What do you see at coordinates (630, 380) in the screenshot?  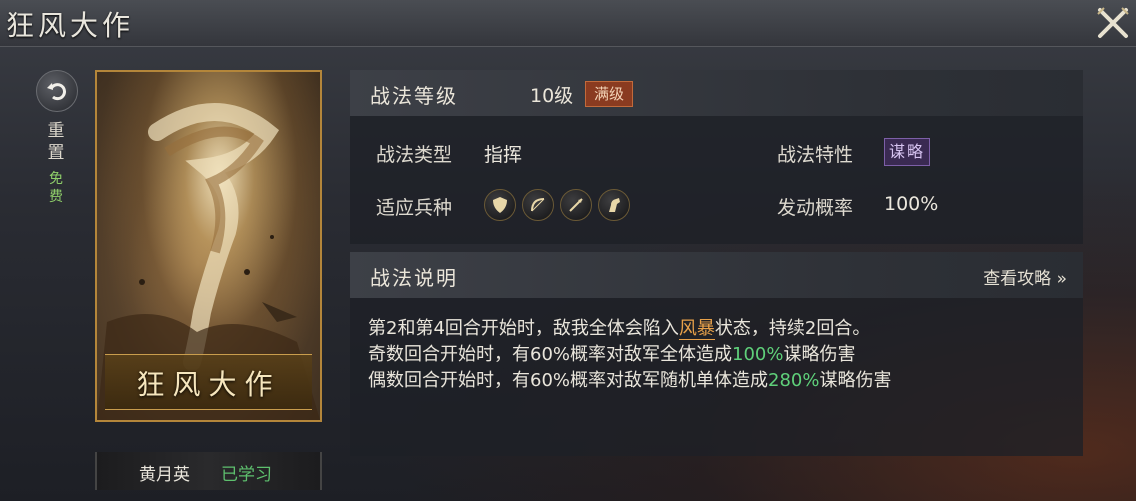 I see `description-line: 偶数回合开始时，有60%概率对敌军随机单体造成280%谋略伤害` at bounding box center [630, 380].